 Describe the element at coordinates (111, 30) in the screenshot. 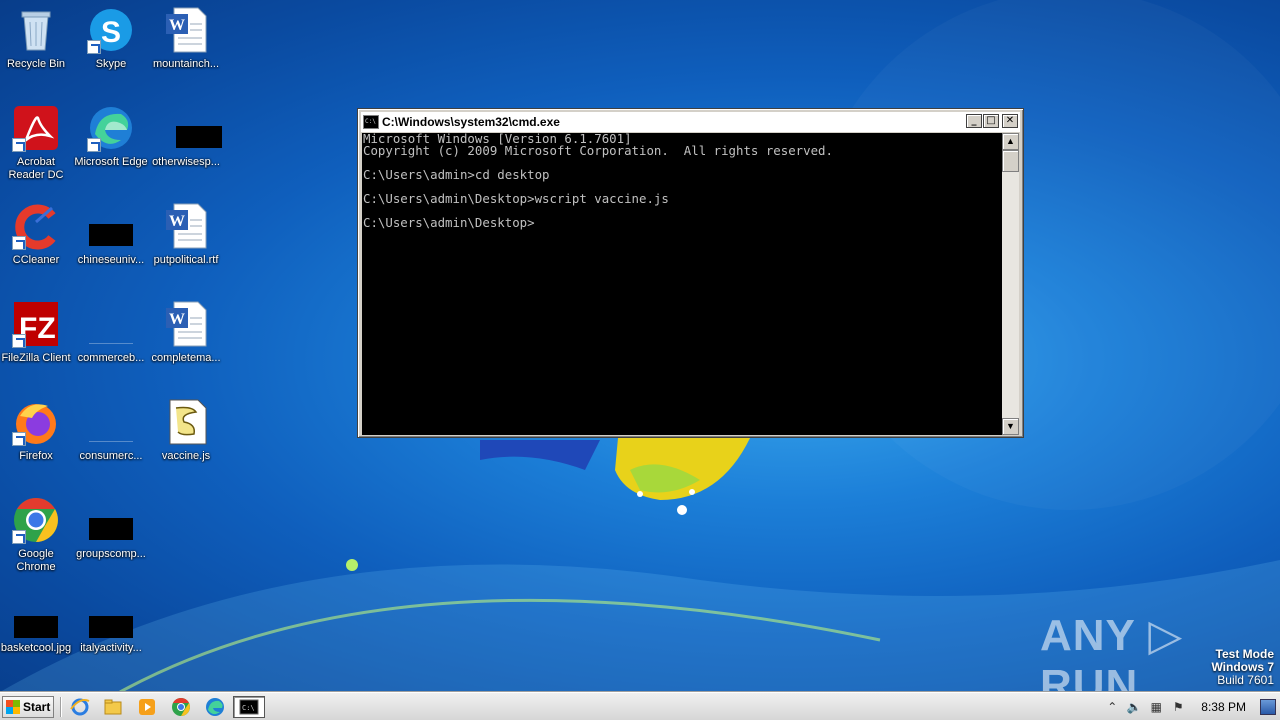

I see `skype-icon: S` at that location.